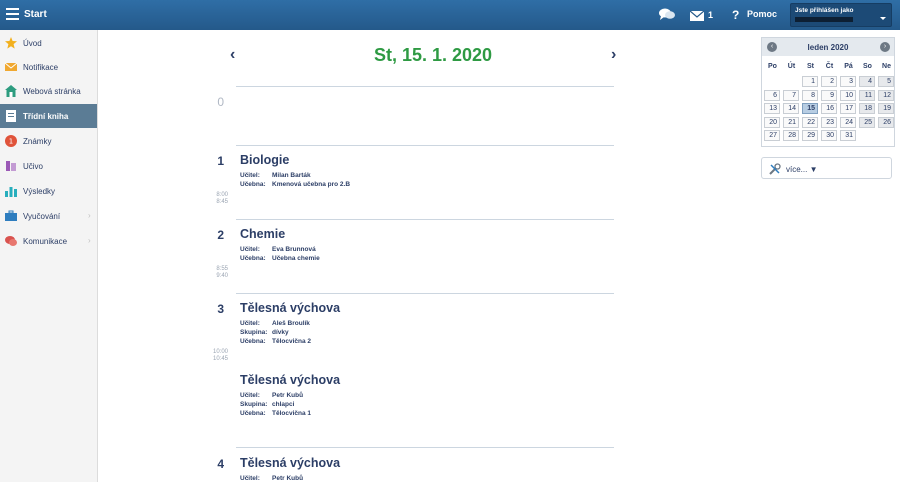 Image resolution: width=900 pixels, height=482 pixels. I want to click on calendar-day: 23, so click(829, 122).